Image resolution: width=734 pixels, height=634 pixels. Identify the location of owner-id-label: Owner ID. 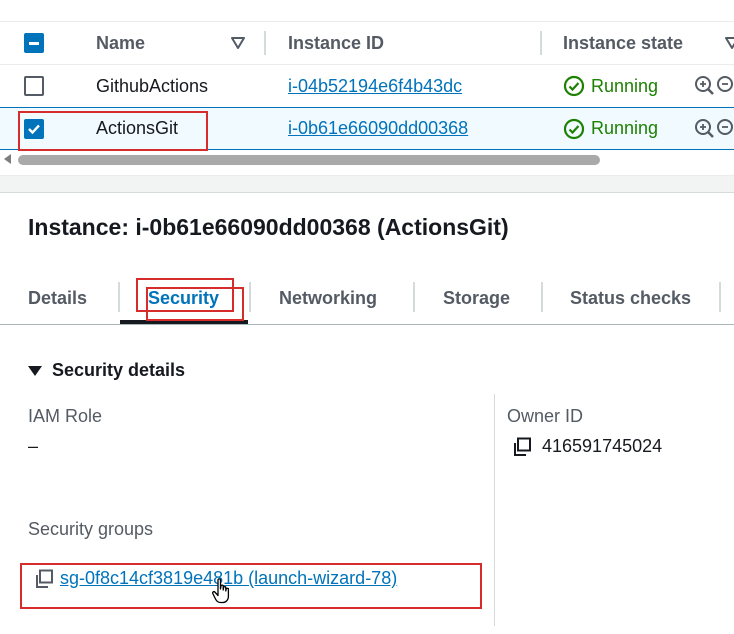
(545, 416).